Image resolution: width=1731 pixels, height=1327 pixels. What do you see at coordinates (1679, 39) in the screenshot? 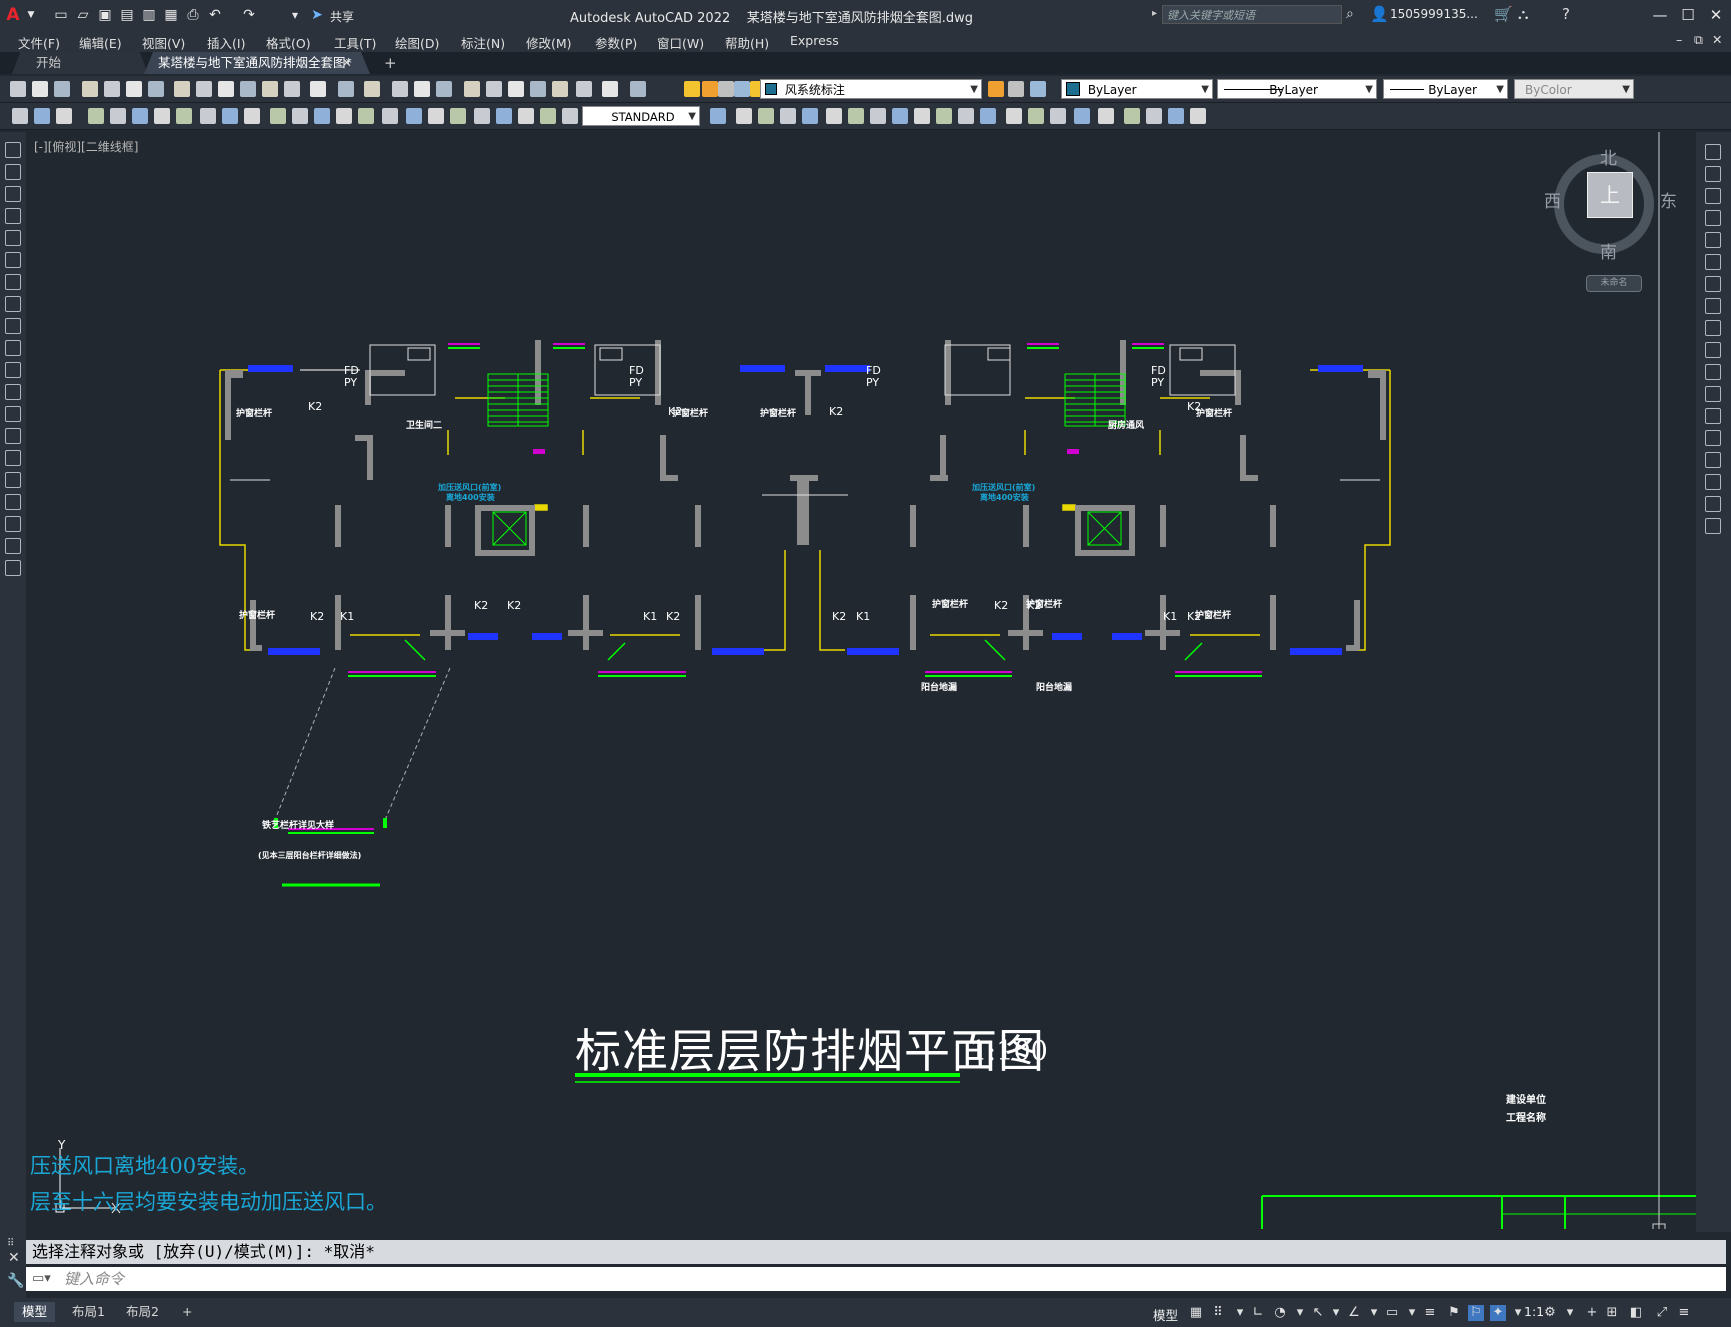
I see `doc-minimize-icon: –` at bounding box center [1679, 39].